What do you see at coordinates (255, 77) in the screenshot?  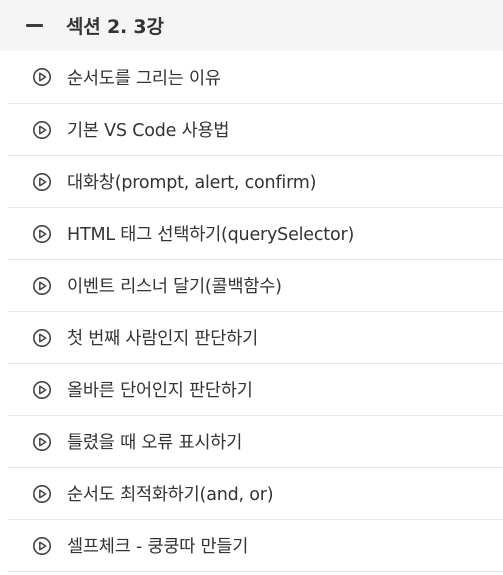 I see `lesson-item: 순서도를 그리는 이유` at bounding box center [255, 77].